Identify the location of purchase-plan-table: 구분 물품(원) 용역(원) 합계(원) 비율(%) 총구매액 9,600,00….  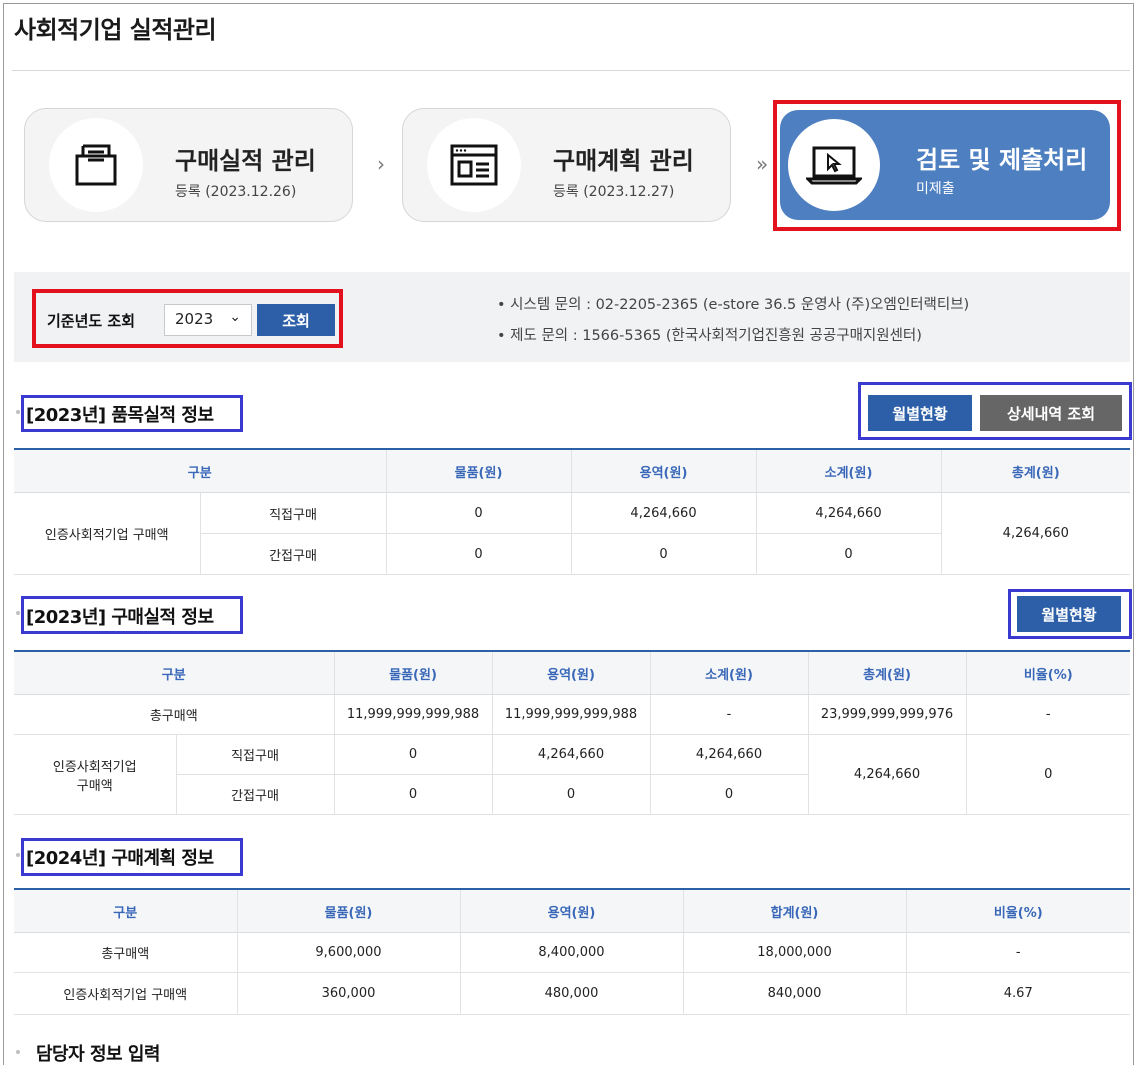
(572, 951).